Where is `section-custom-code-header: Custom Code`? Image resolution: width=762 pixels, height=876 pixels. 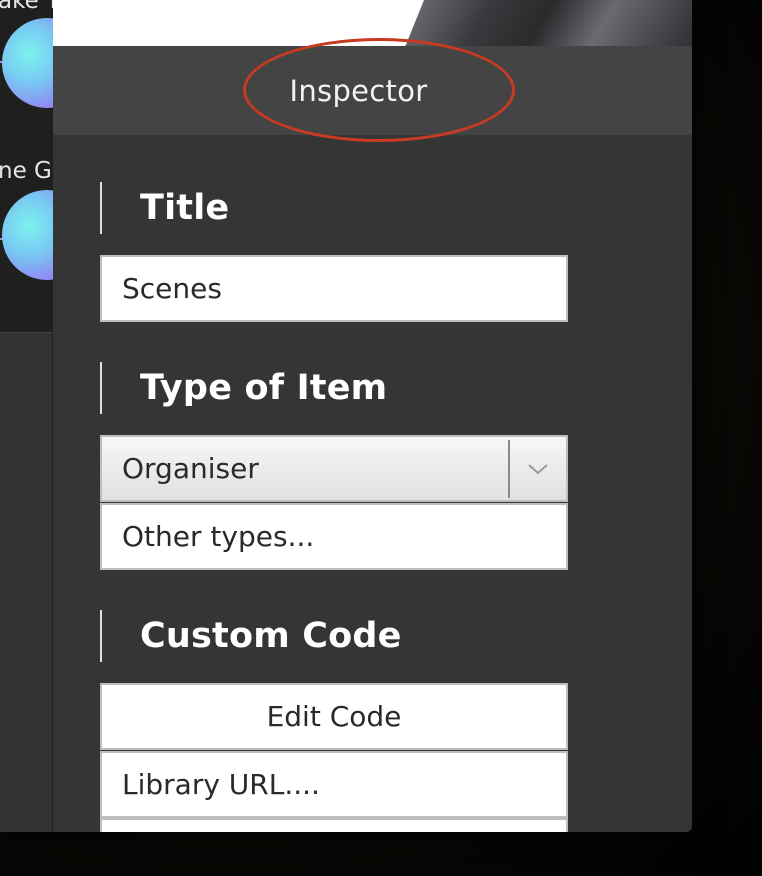
section-custom-code-header: Custom Code is located at coordinates (251, 636).